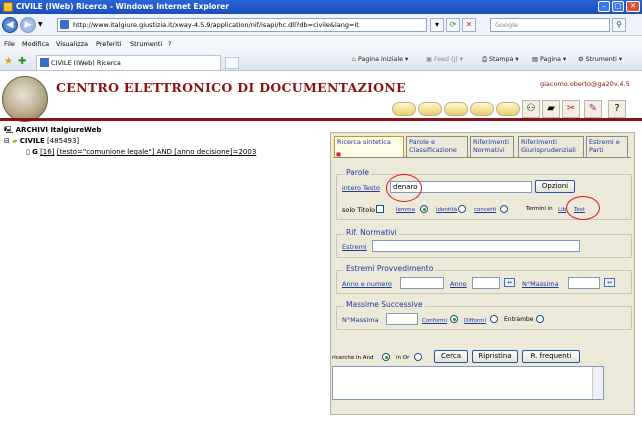  What do you see at coordinates (232, 63) in the screenshot?
I see `new-tab-button` at bounding box center [232, 63].